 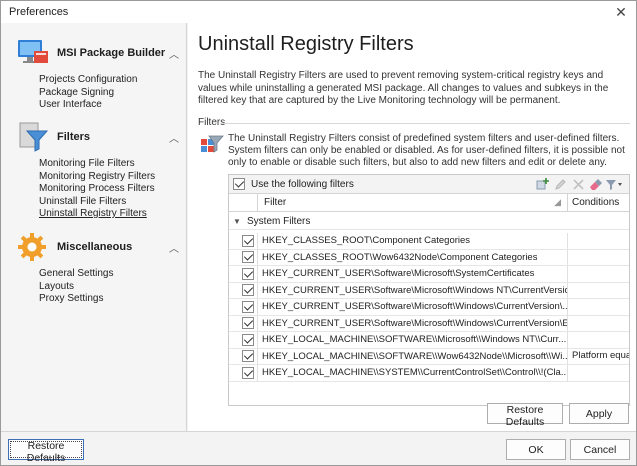 What do you see at coordinates (76, 274) in the screenshot?
I see `sidebar-item-general-settings: General Settings` at bounding box center [76, 274].